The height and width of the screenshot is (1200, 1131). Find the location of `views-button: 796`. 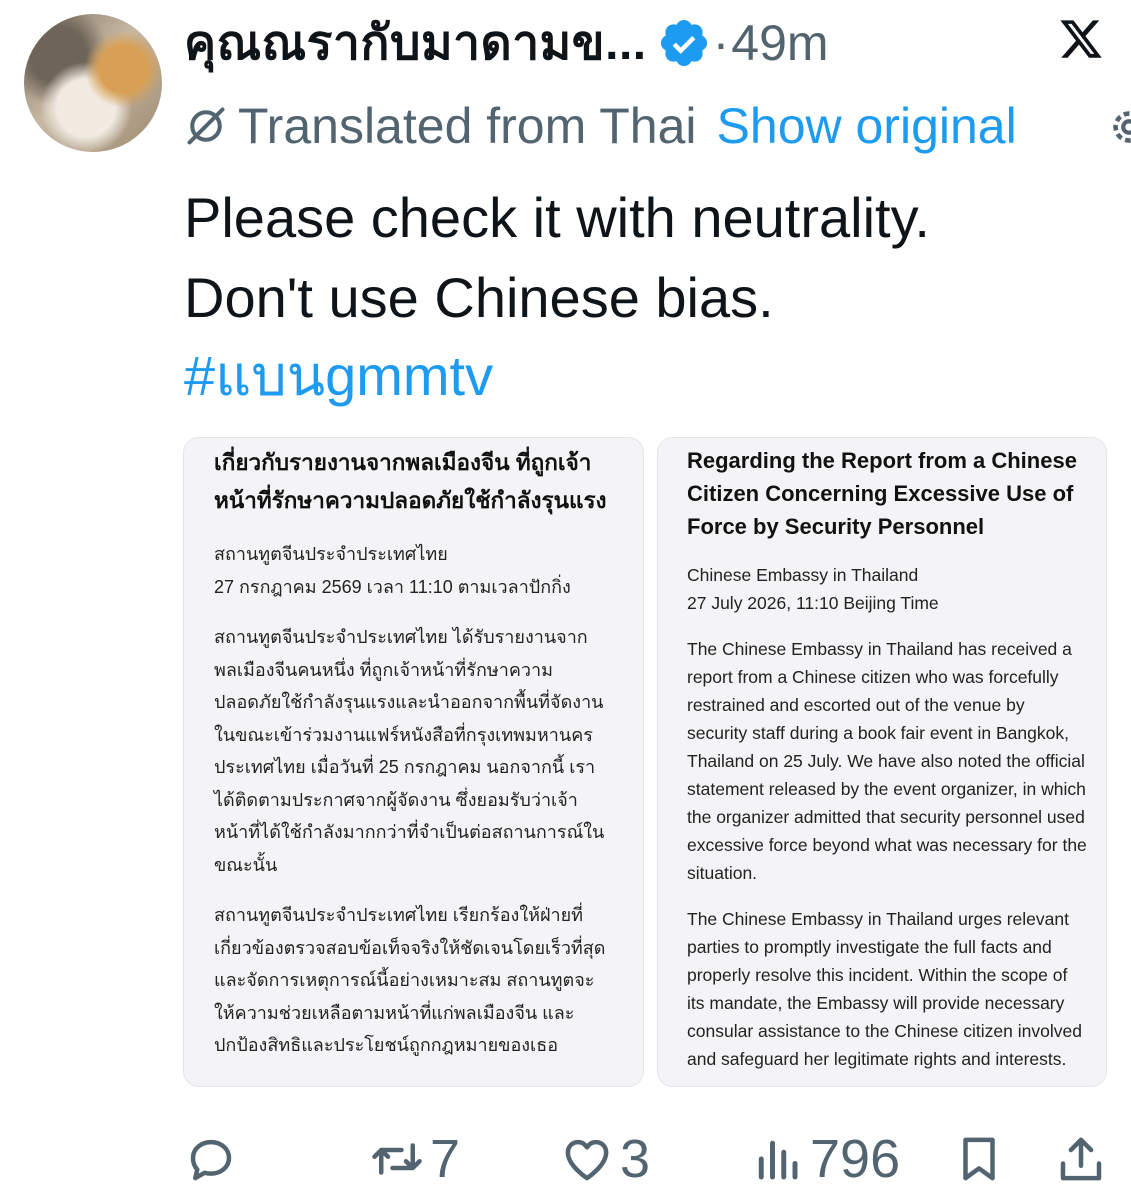

views-button: 796 is located at coordinates (825, 1159).